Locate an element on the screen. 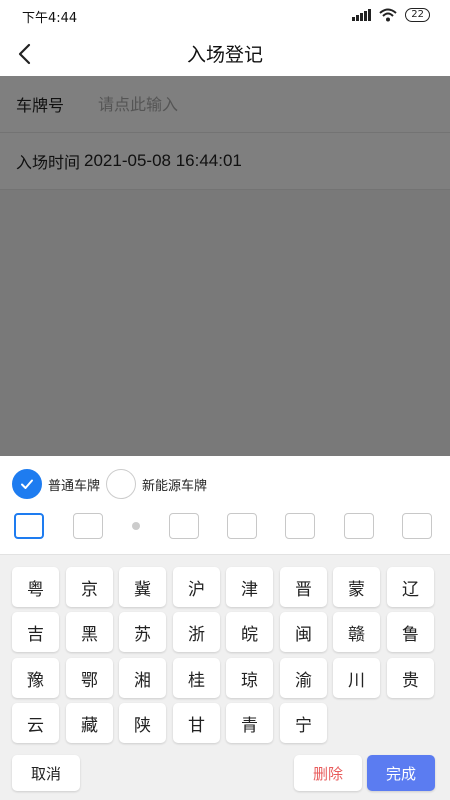  separator-dot is located at coordinates (136, 526).